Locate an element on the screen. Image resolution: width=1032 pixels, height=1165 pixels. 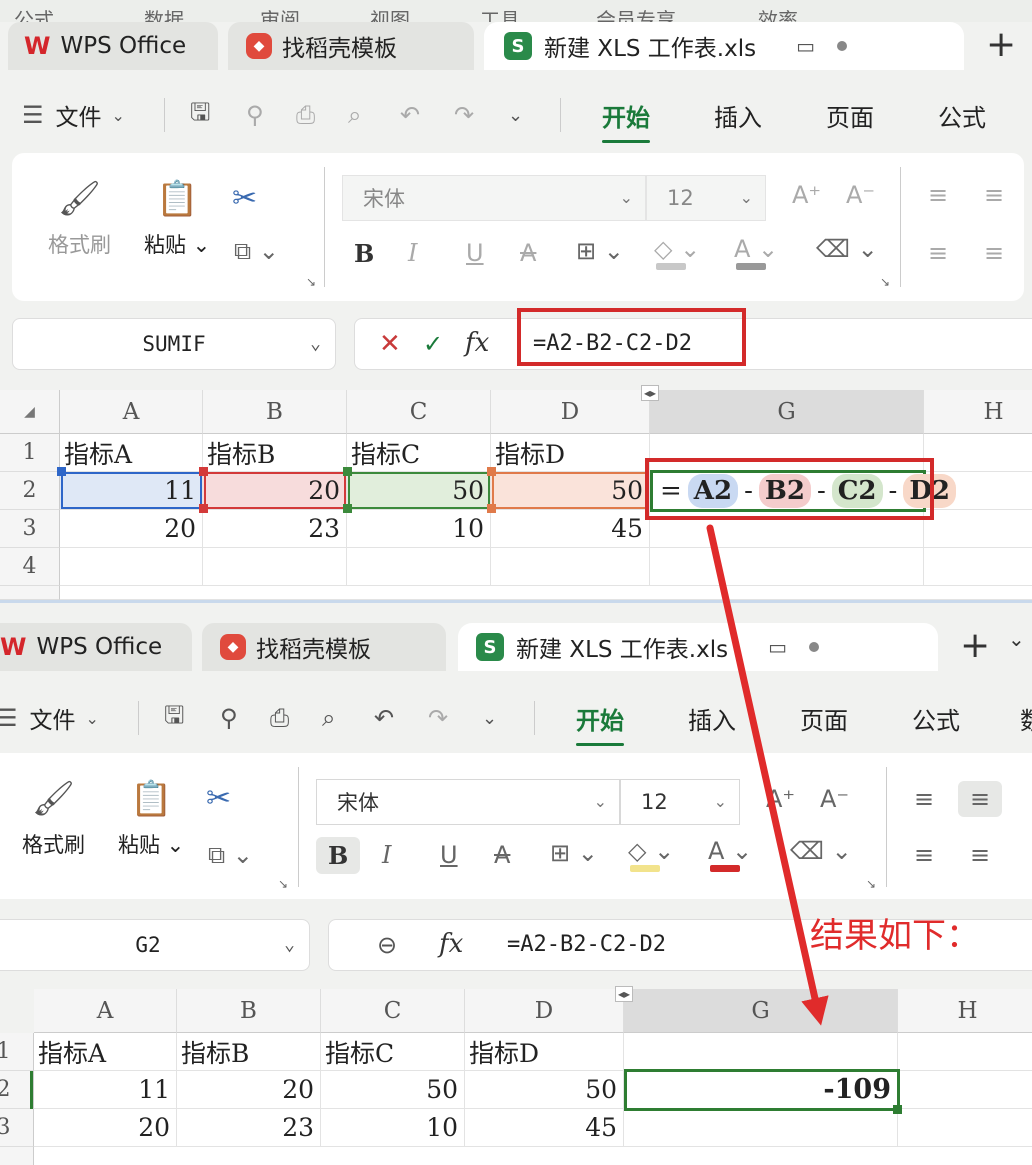
red-arrow-overlay is located at coordinates (767, 775).